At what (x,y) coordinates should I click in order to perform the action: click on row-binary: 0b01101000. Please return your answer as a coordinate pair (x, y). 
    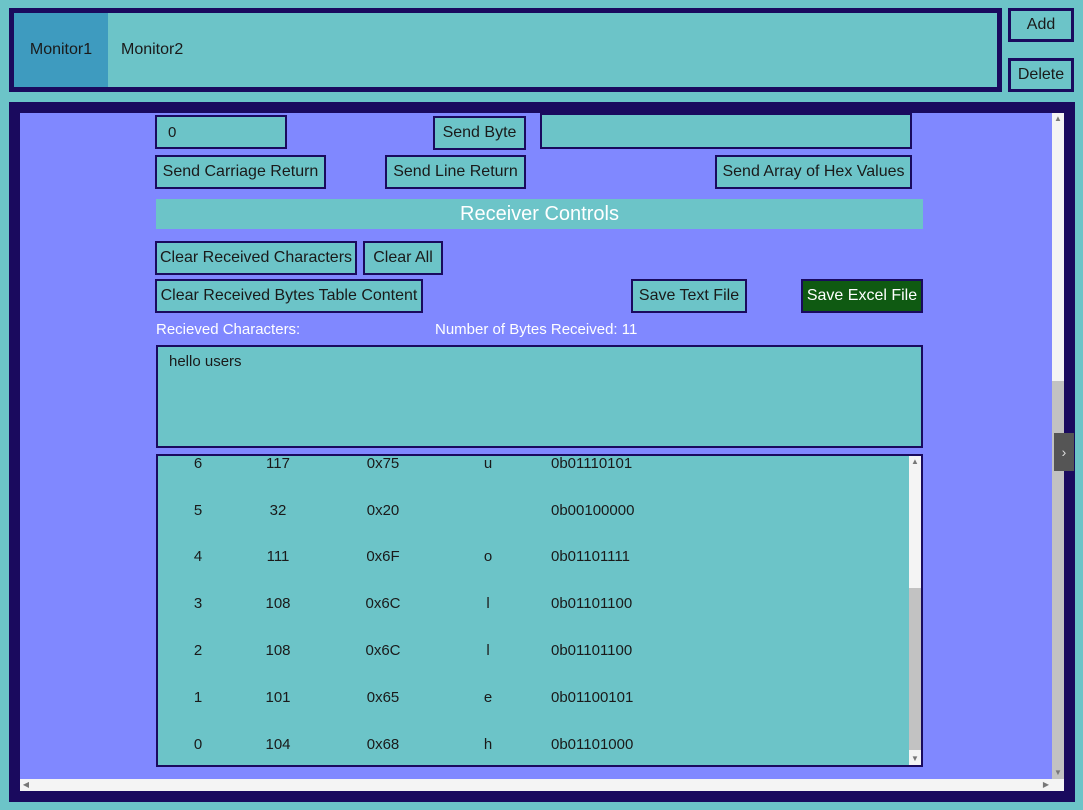
    Looking at the image, I should click on (592, 744).